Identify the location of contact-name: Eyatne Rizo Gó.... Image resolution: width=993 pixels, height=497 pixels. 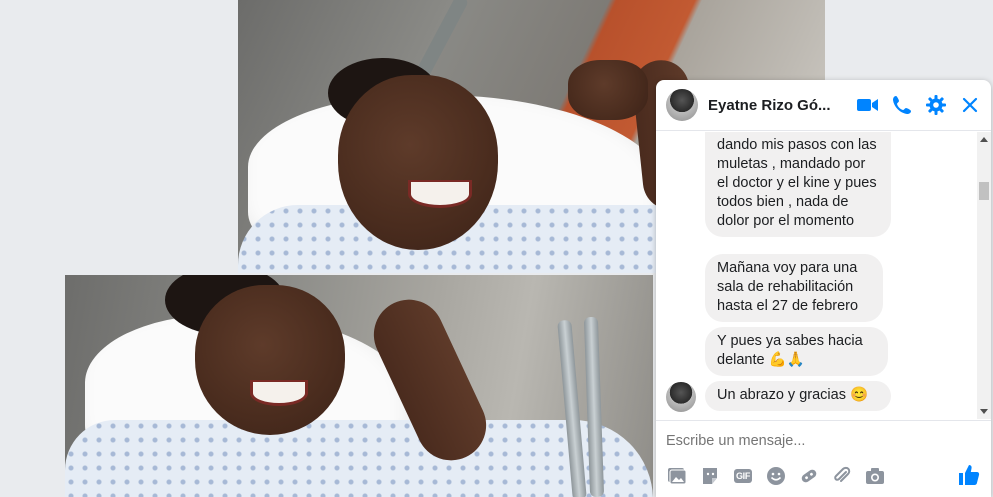
(773, 105).